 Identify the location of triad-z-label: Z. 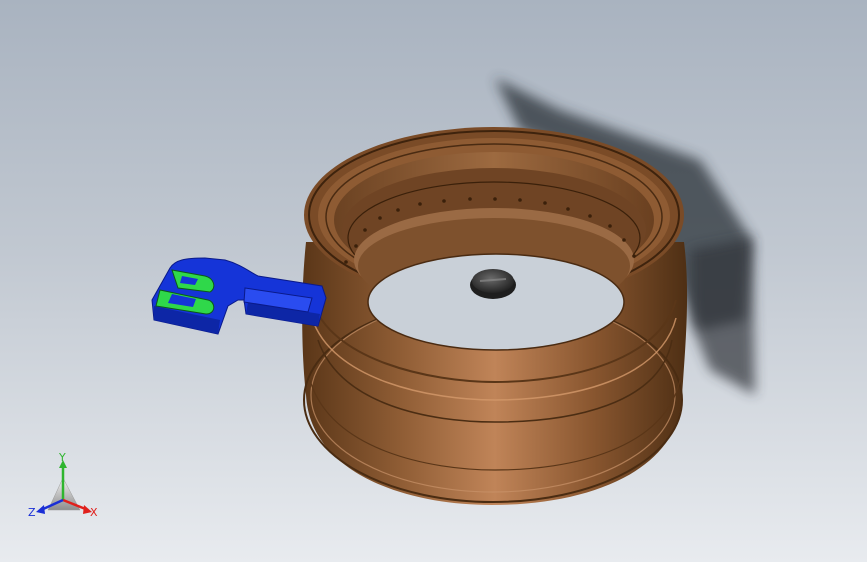
(32, 512).